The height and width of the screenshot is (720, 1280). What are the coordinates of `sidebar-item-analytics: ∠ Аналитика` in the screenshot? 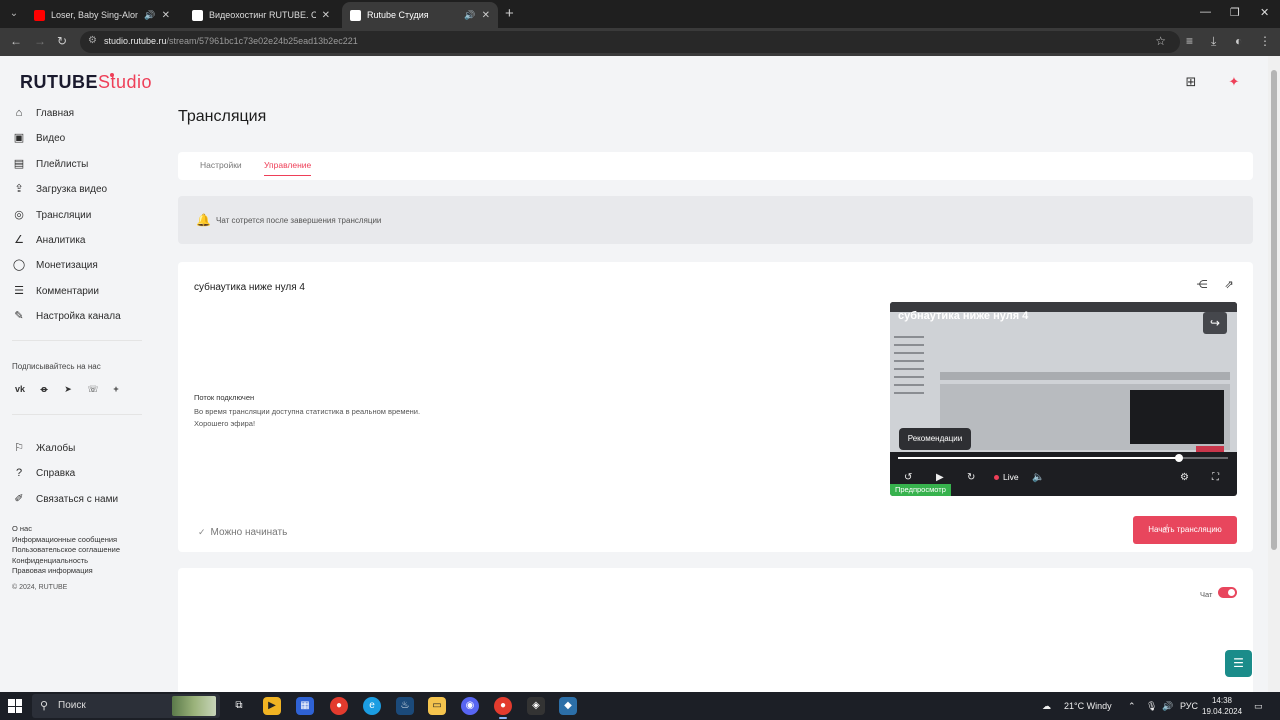 It's located at (48, 240).